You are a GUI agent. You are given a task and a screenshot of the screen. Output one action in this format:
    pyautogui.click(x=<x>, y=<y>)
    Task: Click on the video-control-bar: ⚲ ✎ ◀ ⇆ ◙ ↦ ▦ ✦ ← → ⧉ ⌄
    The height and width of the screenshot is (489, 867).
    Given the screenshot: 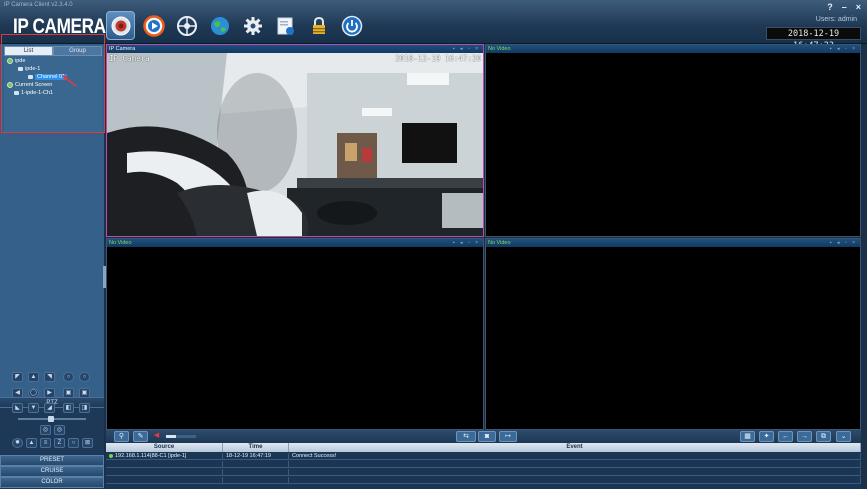 What is the action you would take?
    pyautogui.click(x=483, y=436)
    